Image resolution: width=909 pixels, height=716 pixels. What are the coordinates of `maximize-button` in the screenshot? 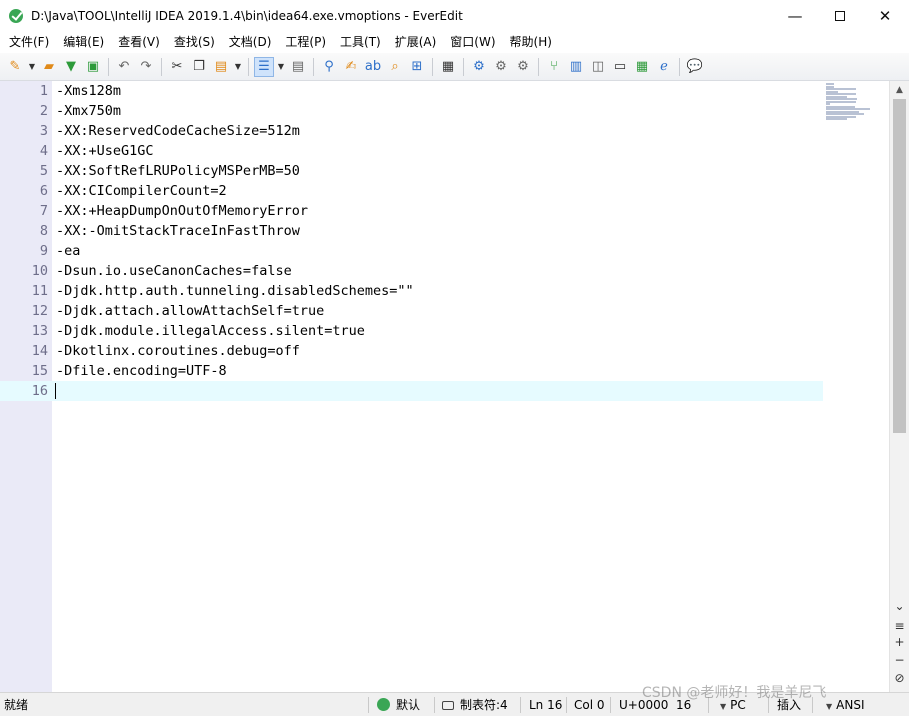 It's located at (840, 15).